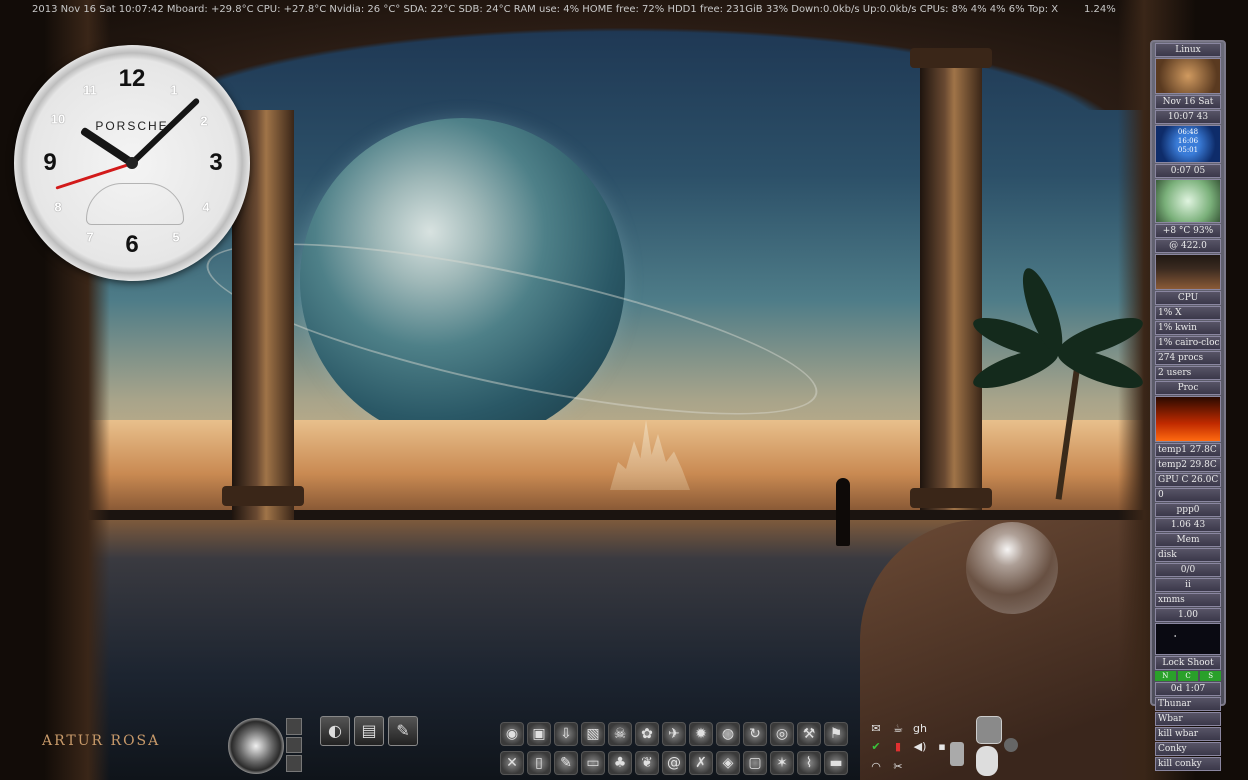 The width and height of the screenshot is (1248, 780). I want to click on time-label: 10:07 43, so click(1188, 117).